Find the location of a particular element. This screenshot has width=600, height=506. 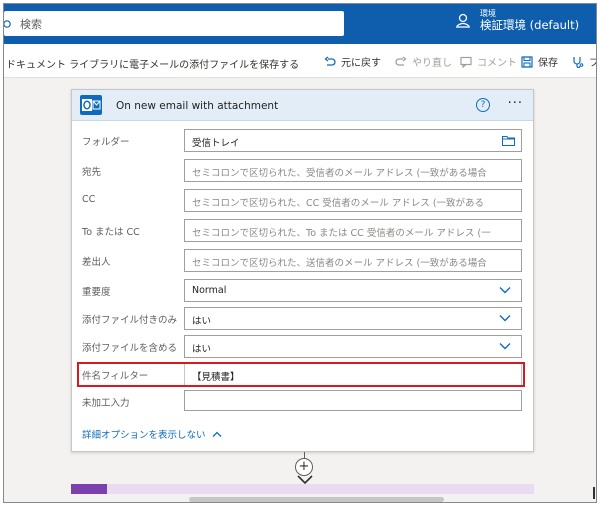

save-button: 保存 is located at coordinates (539, 61).